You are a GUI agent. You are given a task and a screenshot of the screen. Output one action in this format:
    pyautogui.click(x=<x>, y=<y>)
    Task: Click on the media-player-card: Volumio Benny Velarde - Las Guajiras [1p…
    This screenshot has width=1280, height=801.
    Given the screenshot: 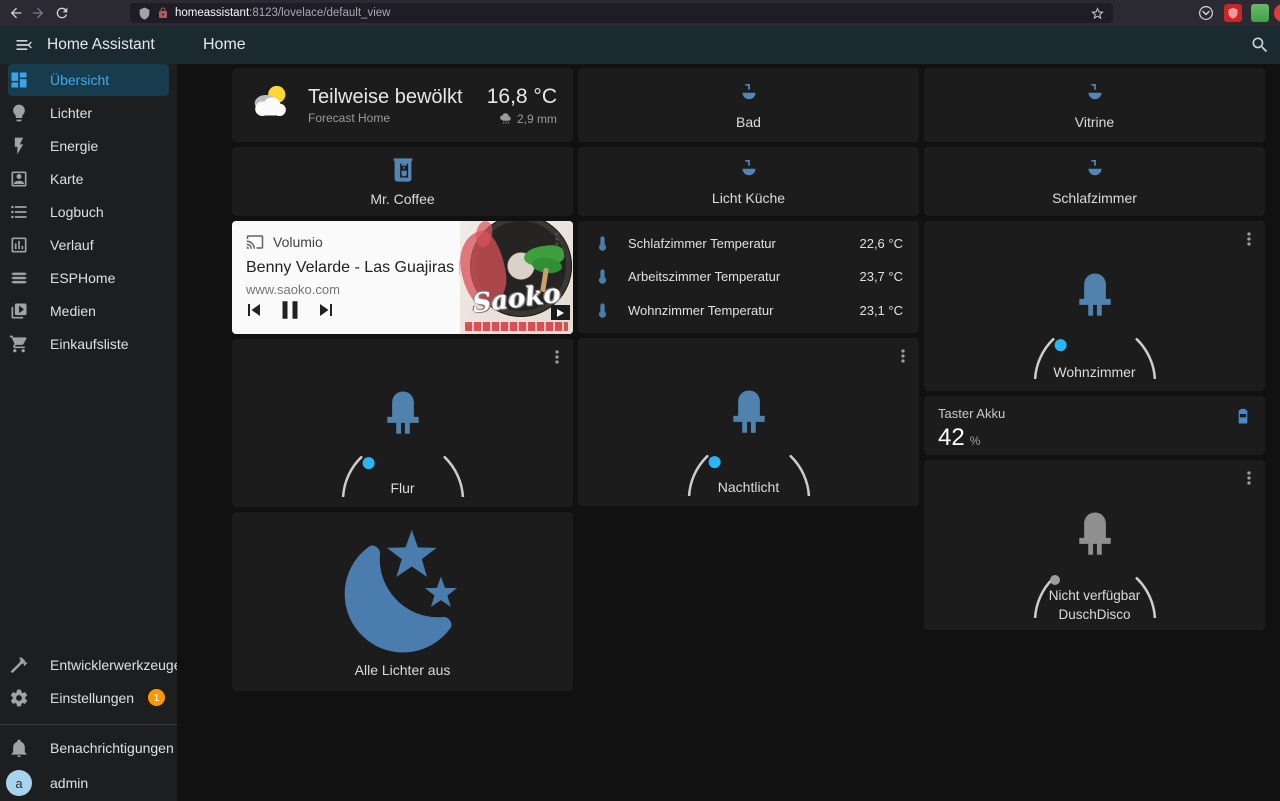 What is the action you would take?
    pyautogui.click(x=402, y=277)
    